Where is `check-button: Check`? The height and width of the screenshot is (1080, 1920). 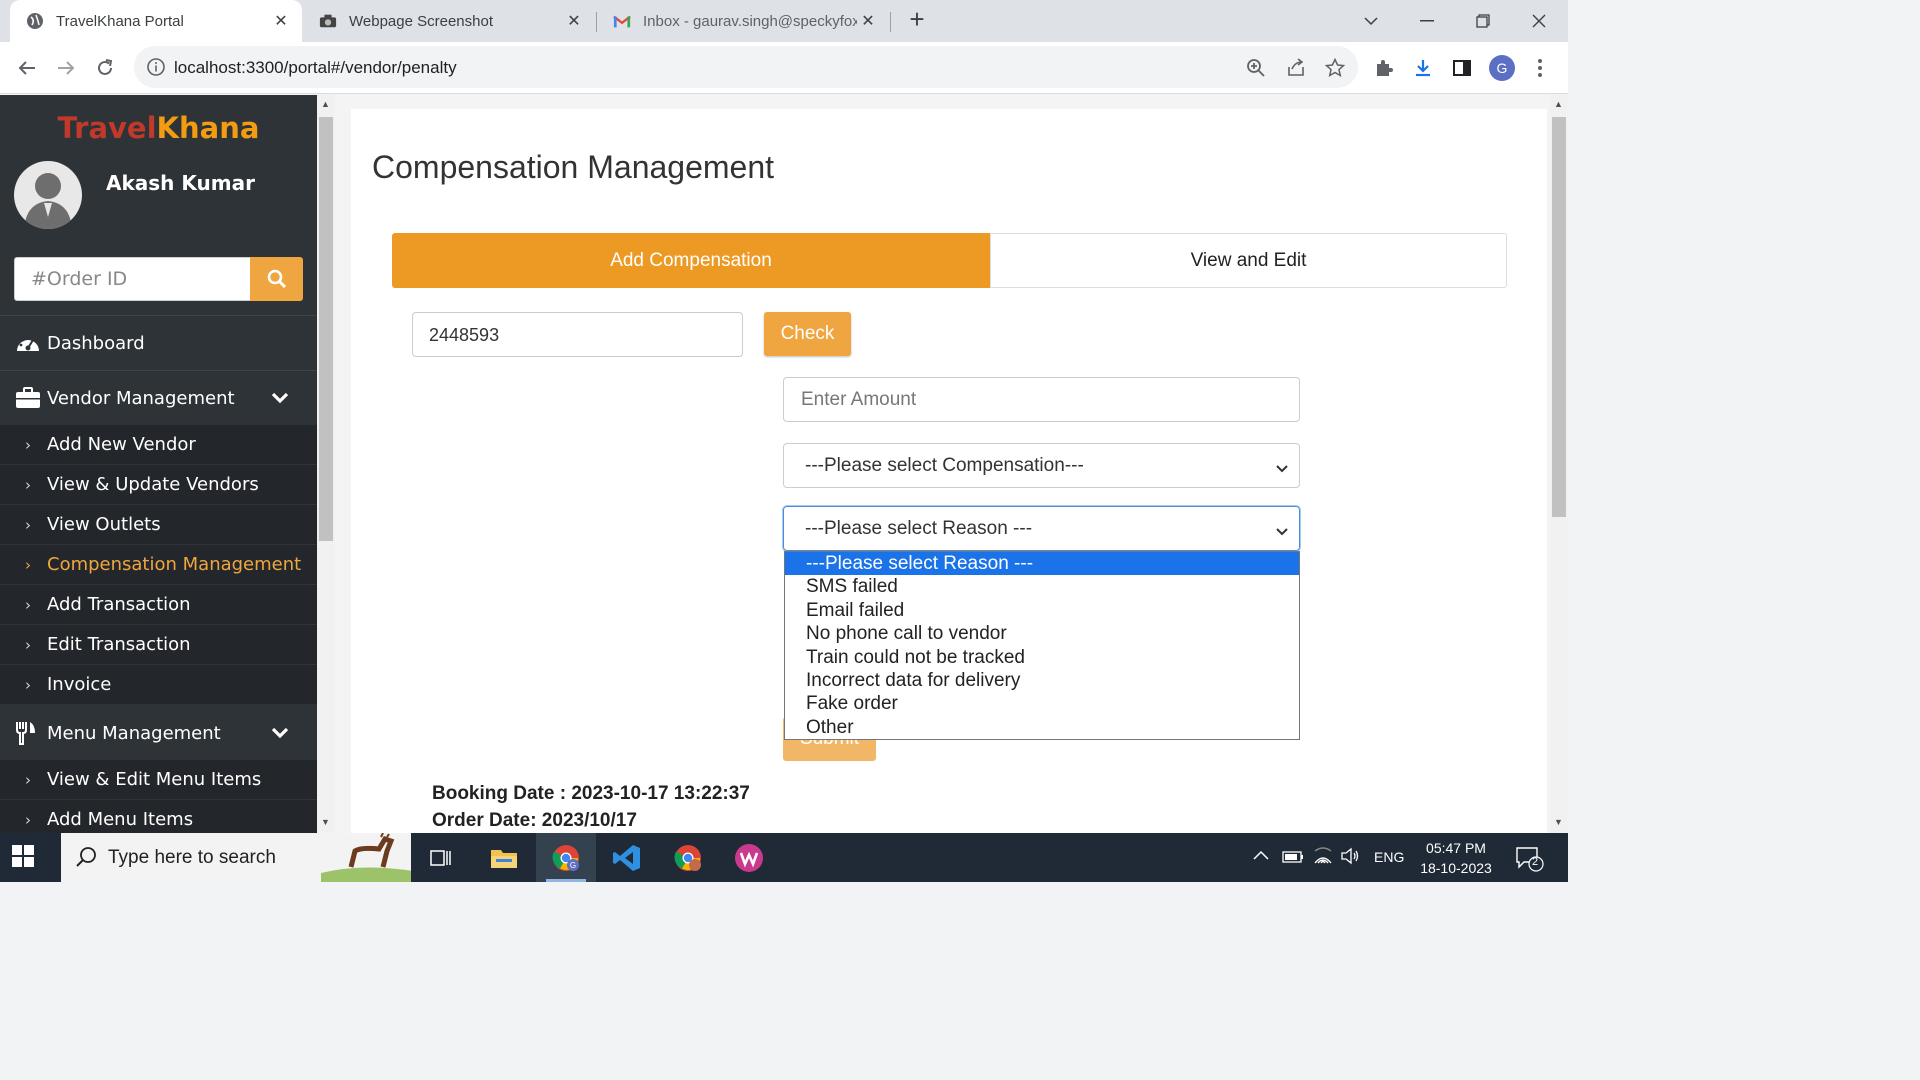
check-button: Check is located at coordinates (807, 334).